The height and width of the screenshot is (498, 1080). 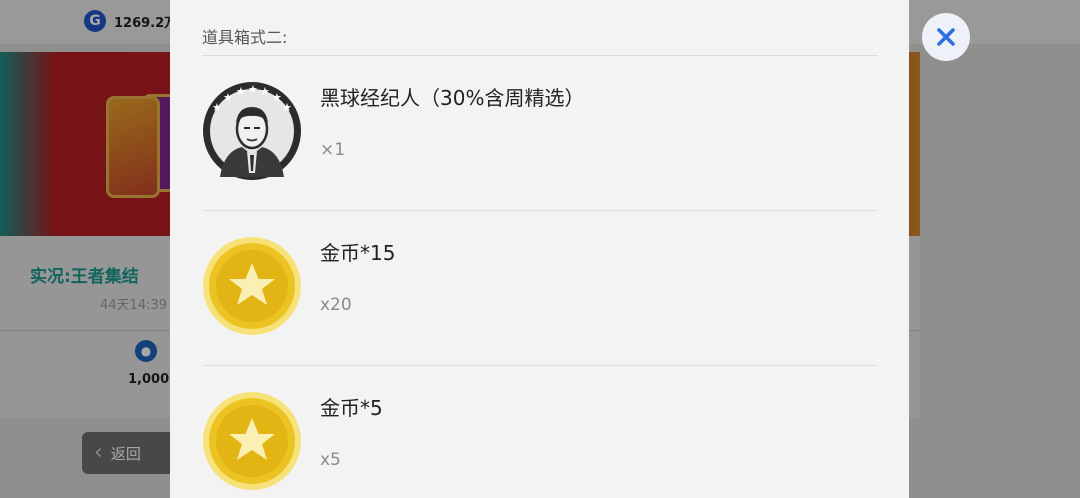 What do you see at coordinates (333, 150) in the screenshot?
I see `item-quantity: ×1` at bounding box center [333, 150].